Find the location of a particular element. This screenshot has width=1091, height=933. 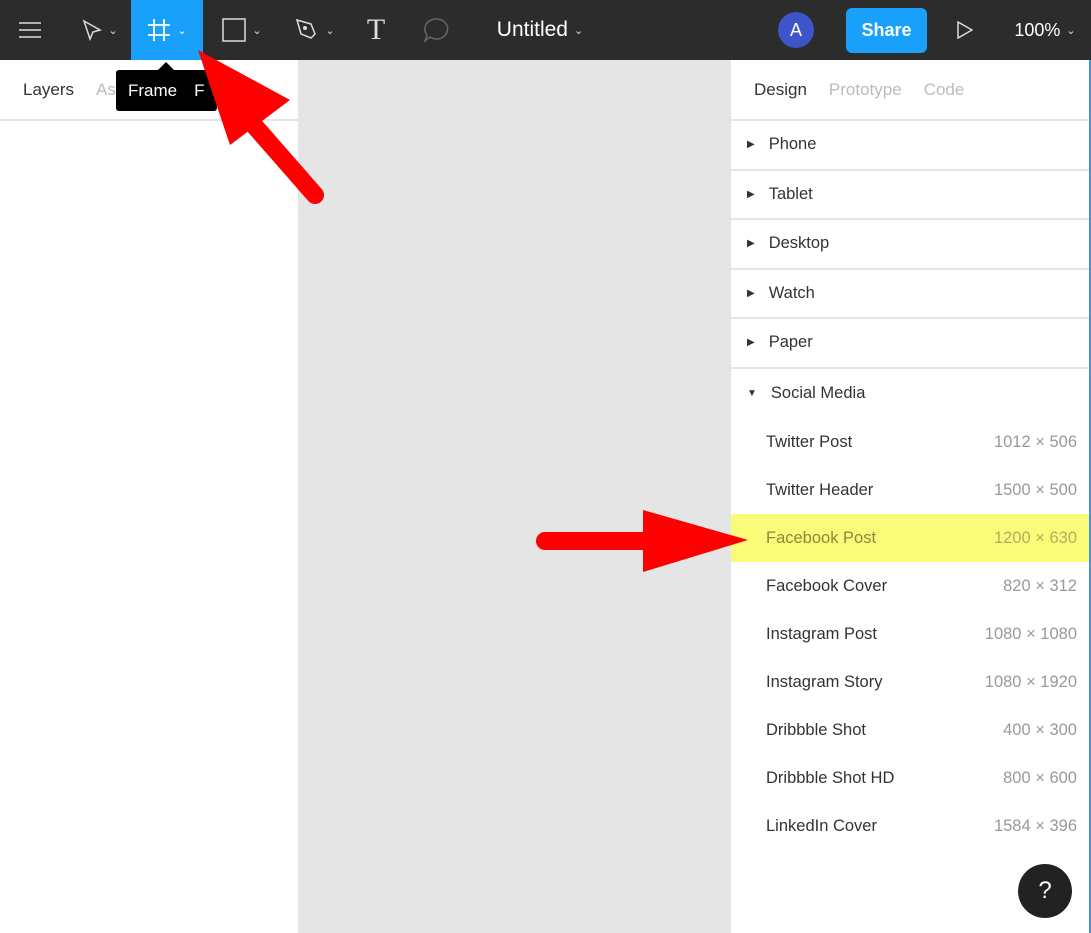

arrow-annotation-up is located at coordinates (261, 127).